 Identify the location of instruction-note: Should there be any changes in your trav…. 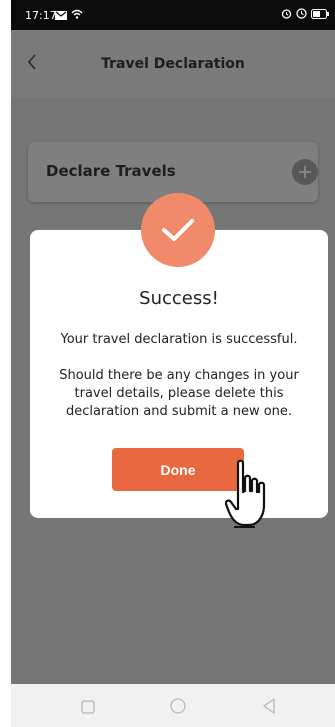
(179, 393).